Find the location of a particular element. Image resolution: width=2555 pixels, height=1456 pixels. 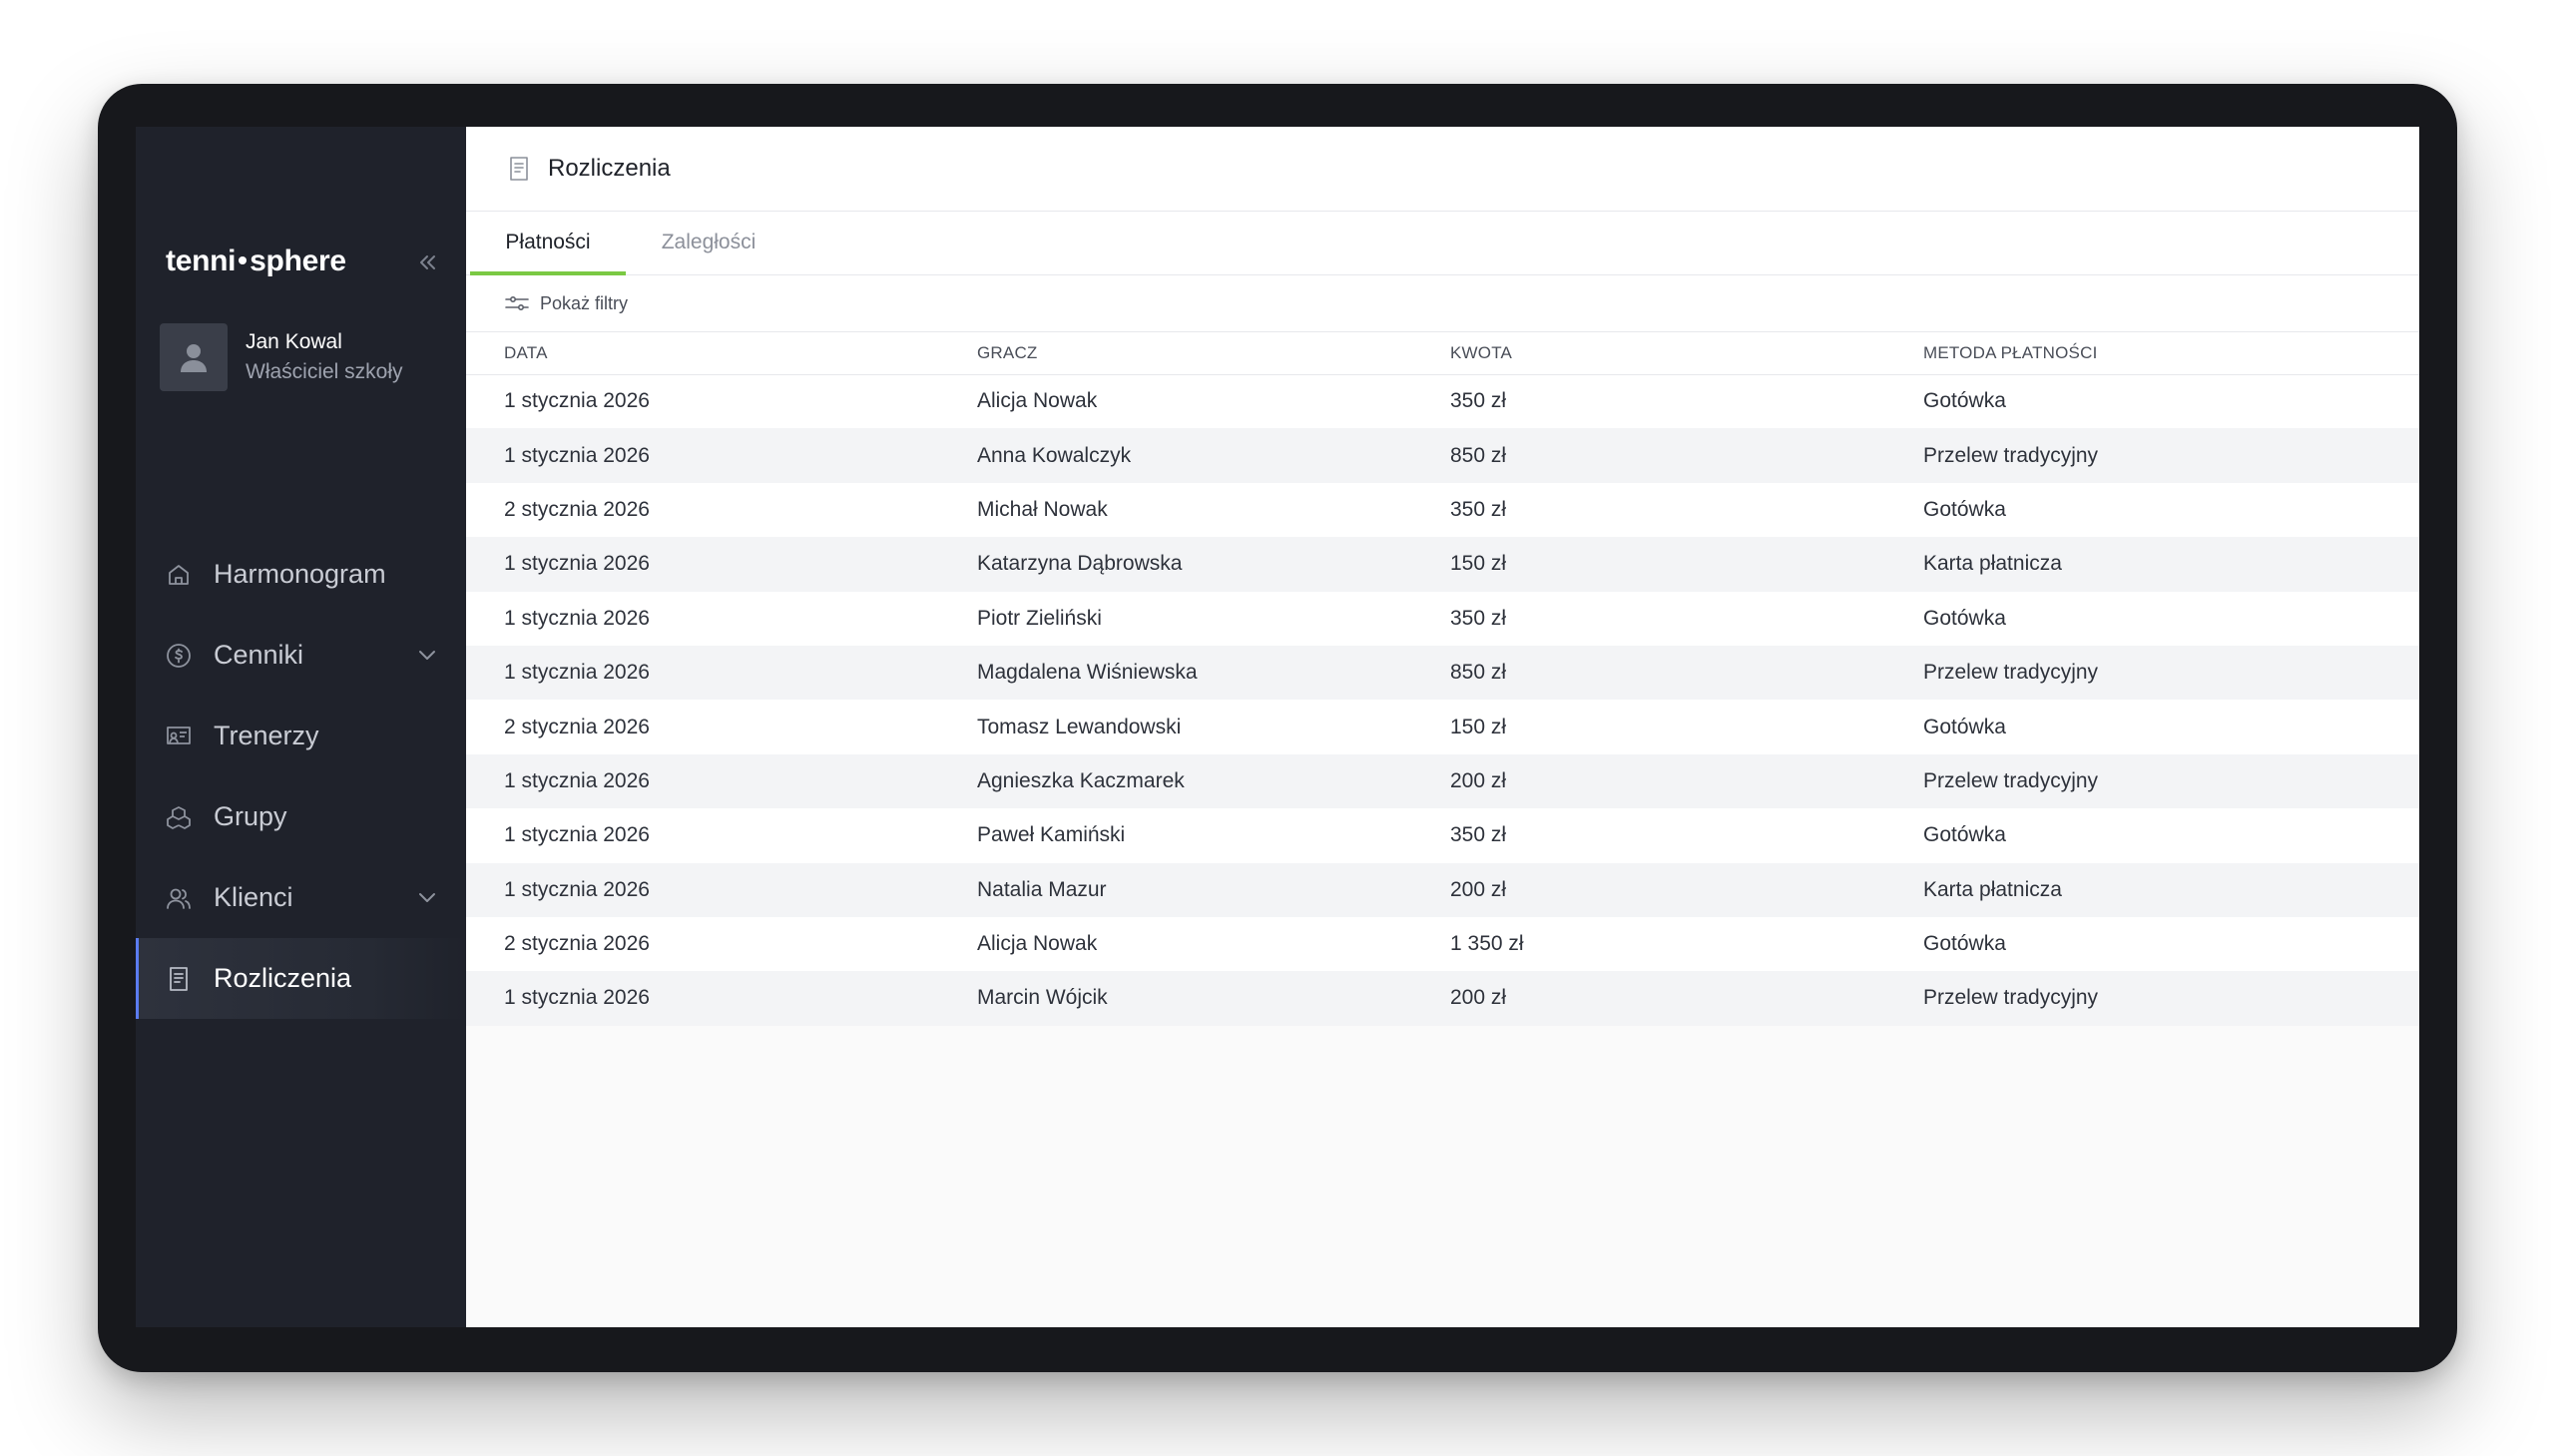

tab-payments: Płatności is located at coordinates (548, 243).